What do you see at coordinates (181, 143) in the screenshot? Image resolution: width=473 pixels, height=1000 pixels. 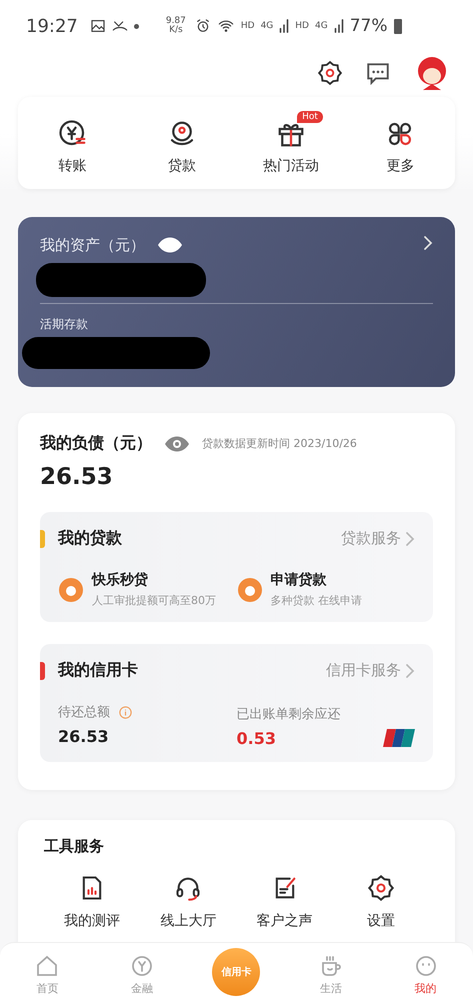 I see `quick-action: 贷款` at bounding box center [181, 143].